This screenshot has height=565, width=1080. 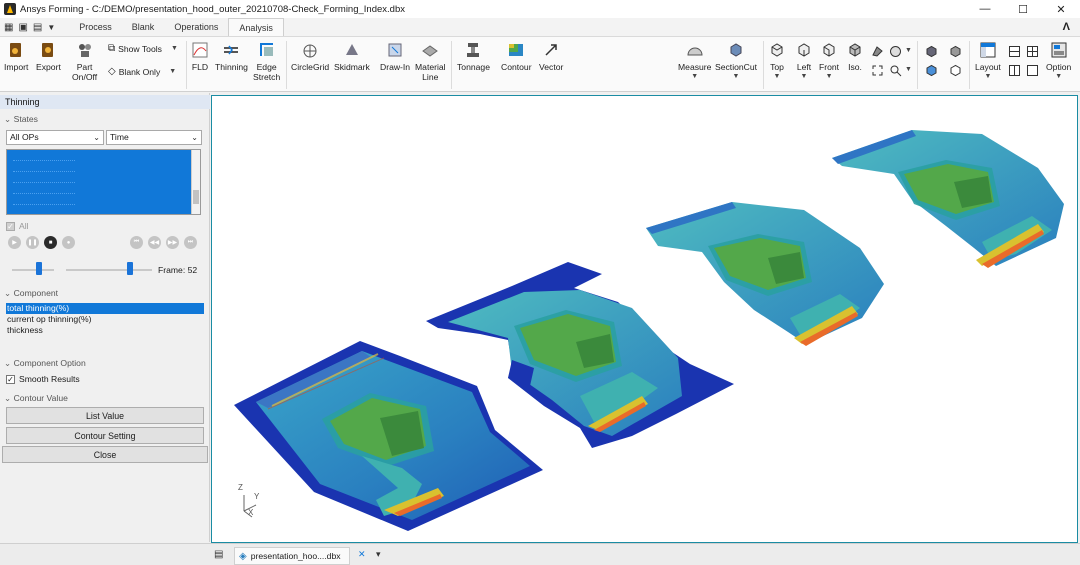 I want to click on wireframe-icon, so click(x=955, y=51).